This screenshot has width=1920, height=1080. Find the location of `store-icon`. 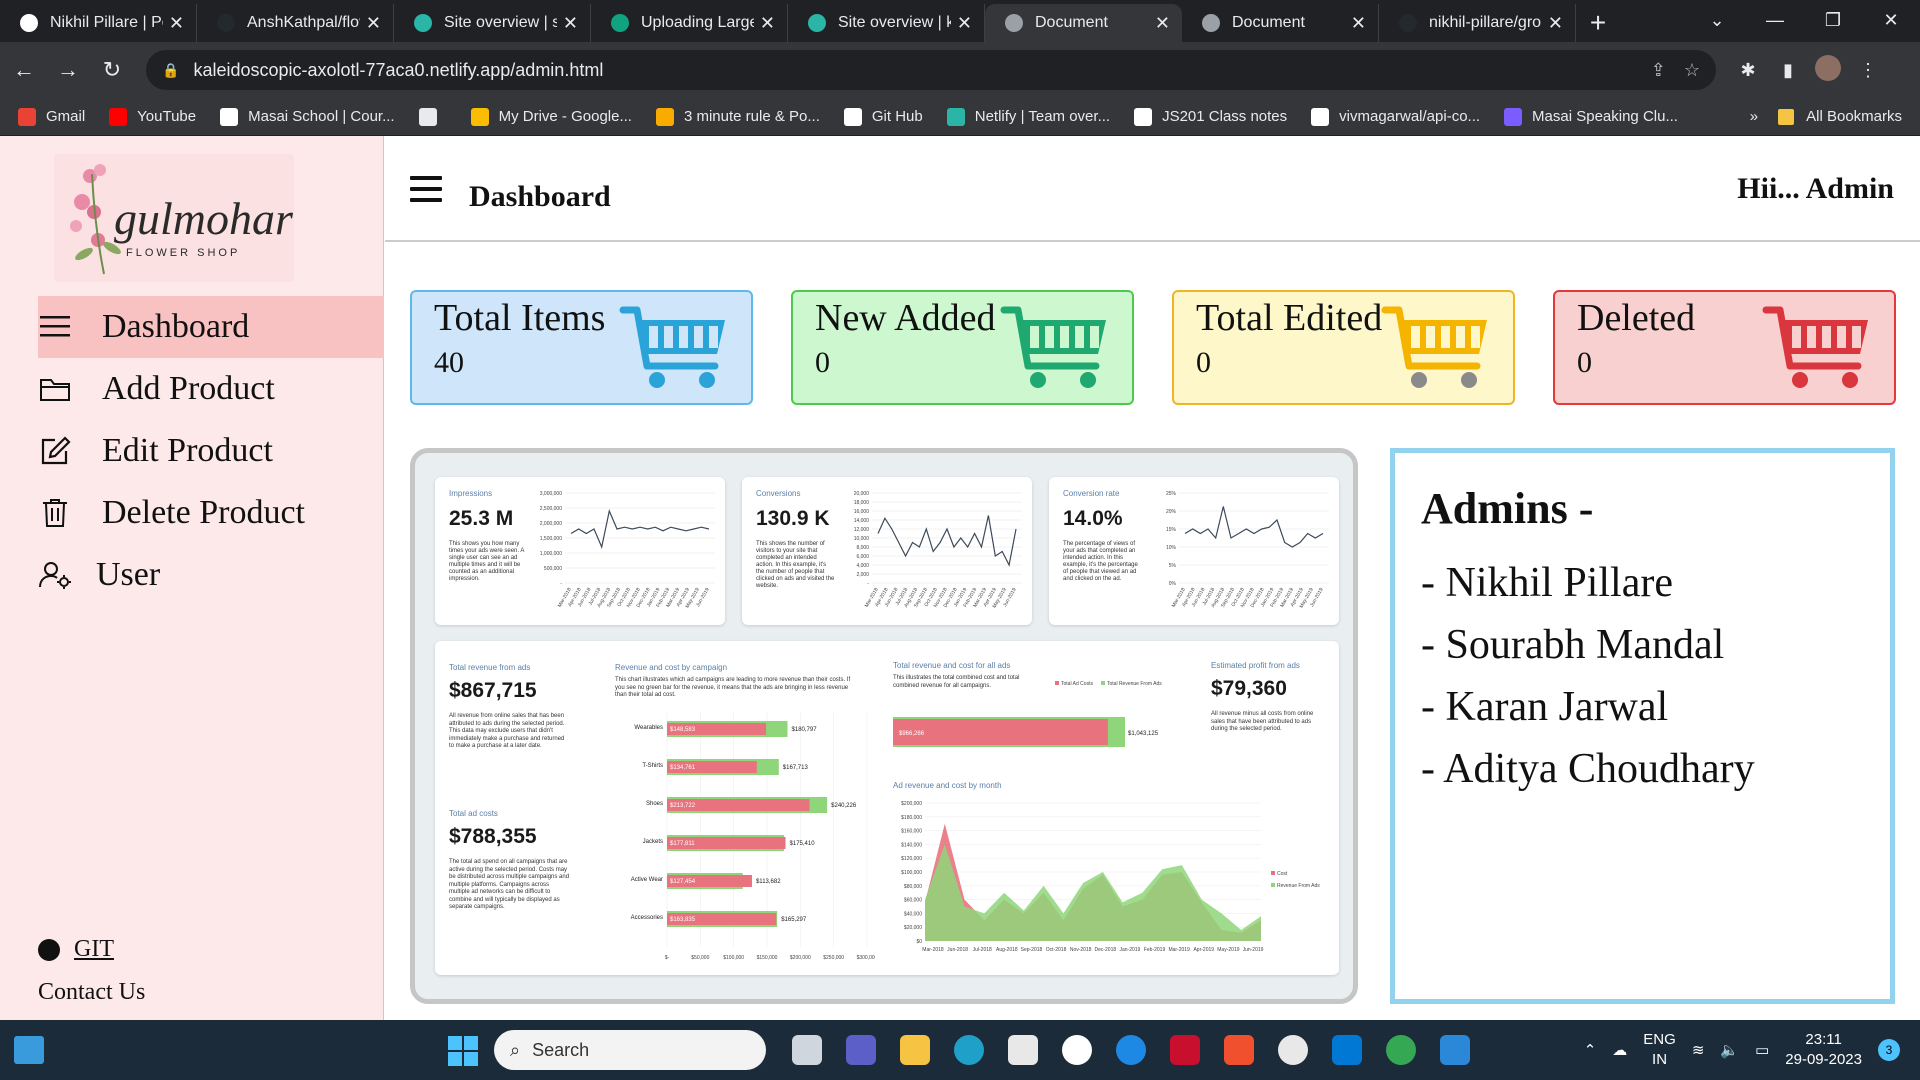

store-icon is located at coordinates (1023, 1050).